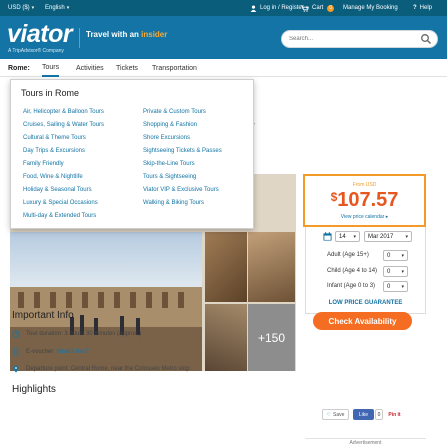 The width and height of the screenshot is (447, 446). I want to click on day-value: 14, so click(342, 236).